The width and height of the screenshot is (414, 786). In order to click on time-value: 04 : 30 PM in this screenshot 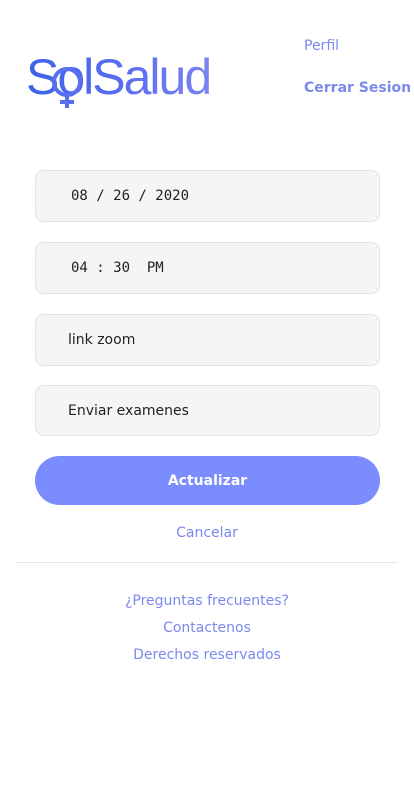, I will do `click(117, 268)`.